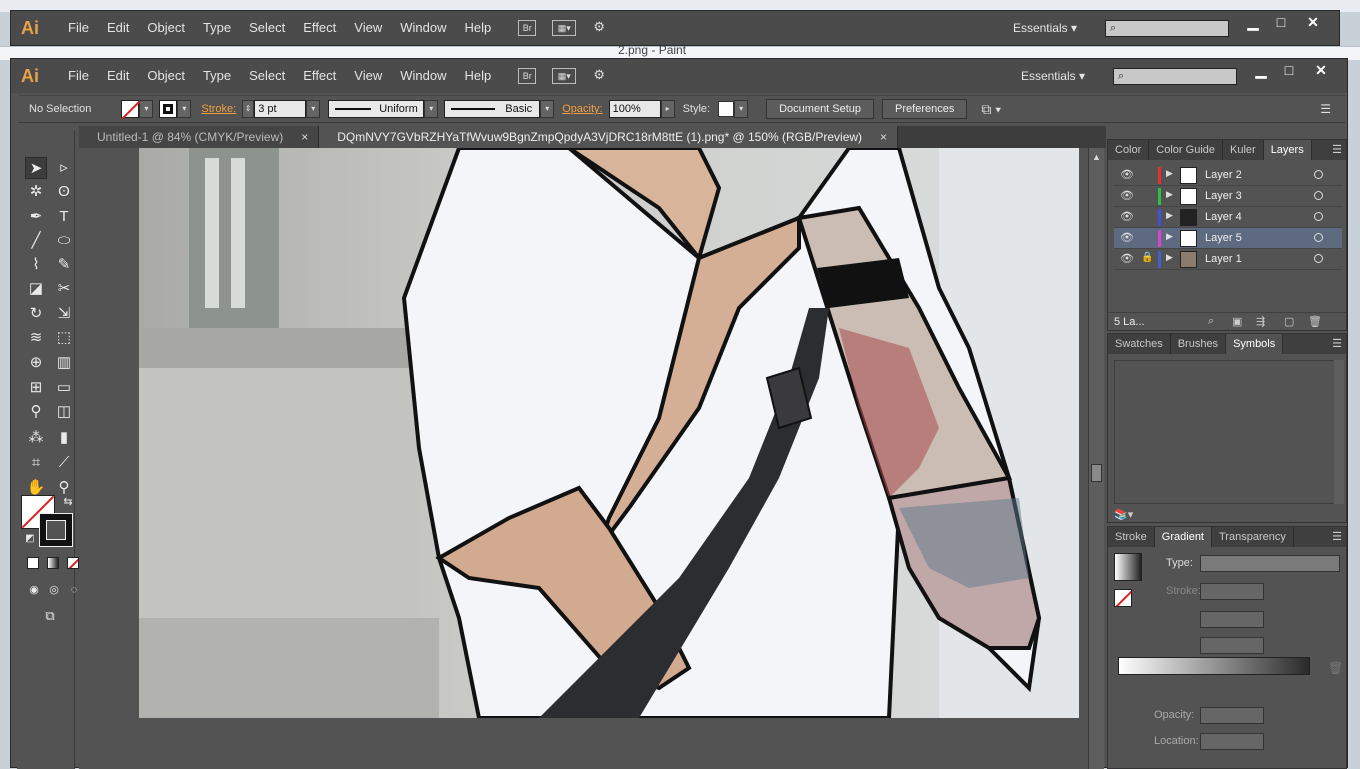 Image resolution: width=1360 pixels, height=769 pixels. What do you see at coordinates (36, 265) in the screenshot?
I see `paintbrush-tool-icon: ⌇` at bounding box center [36, 265].